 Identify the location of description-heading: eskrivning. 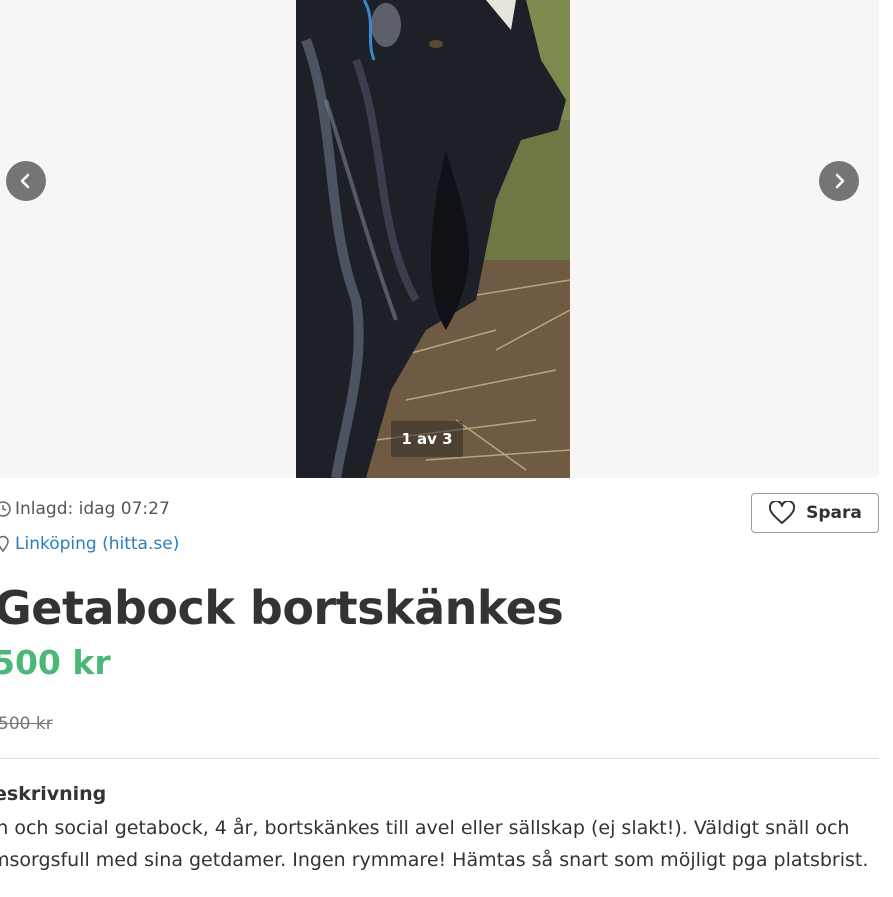
(53, 794).